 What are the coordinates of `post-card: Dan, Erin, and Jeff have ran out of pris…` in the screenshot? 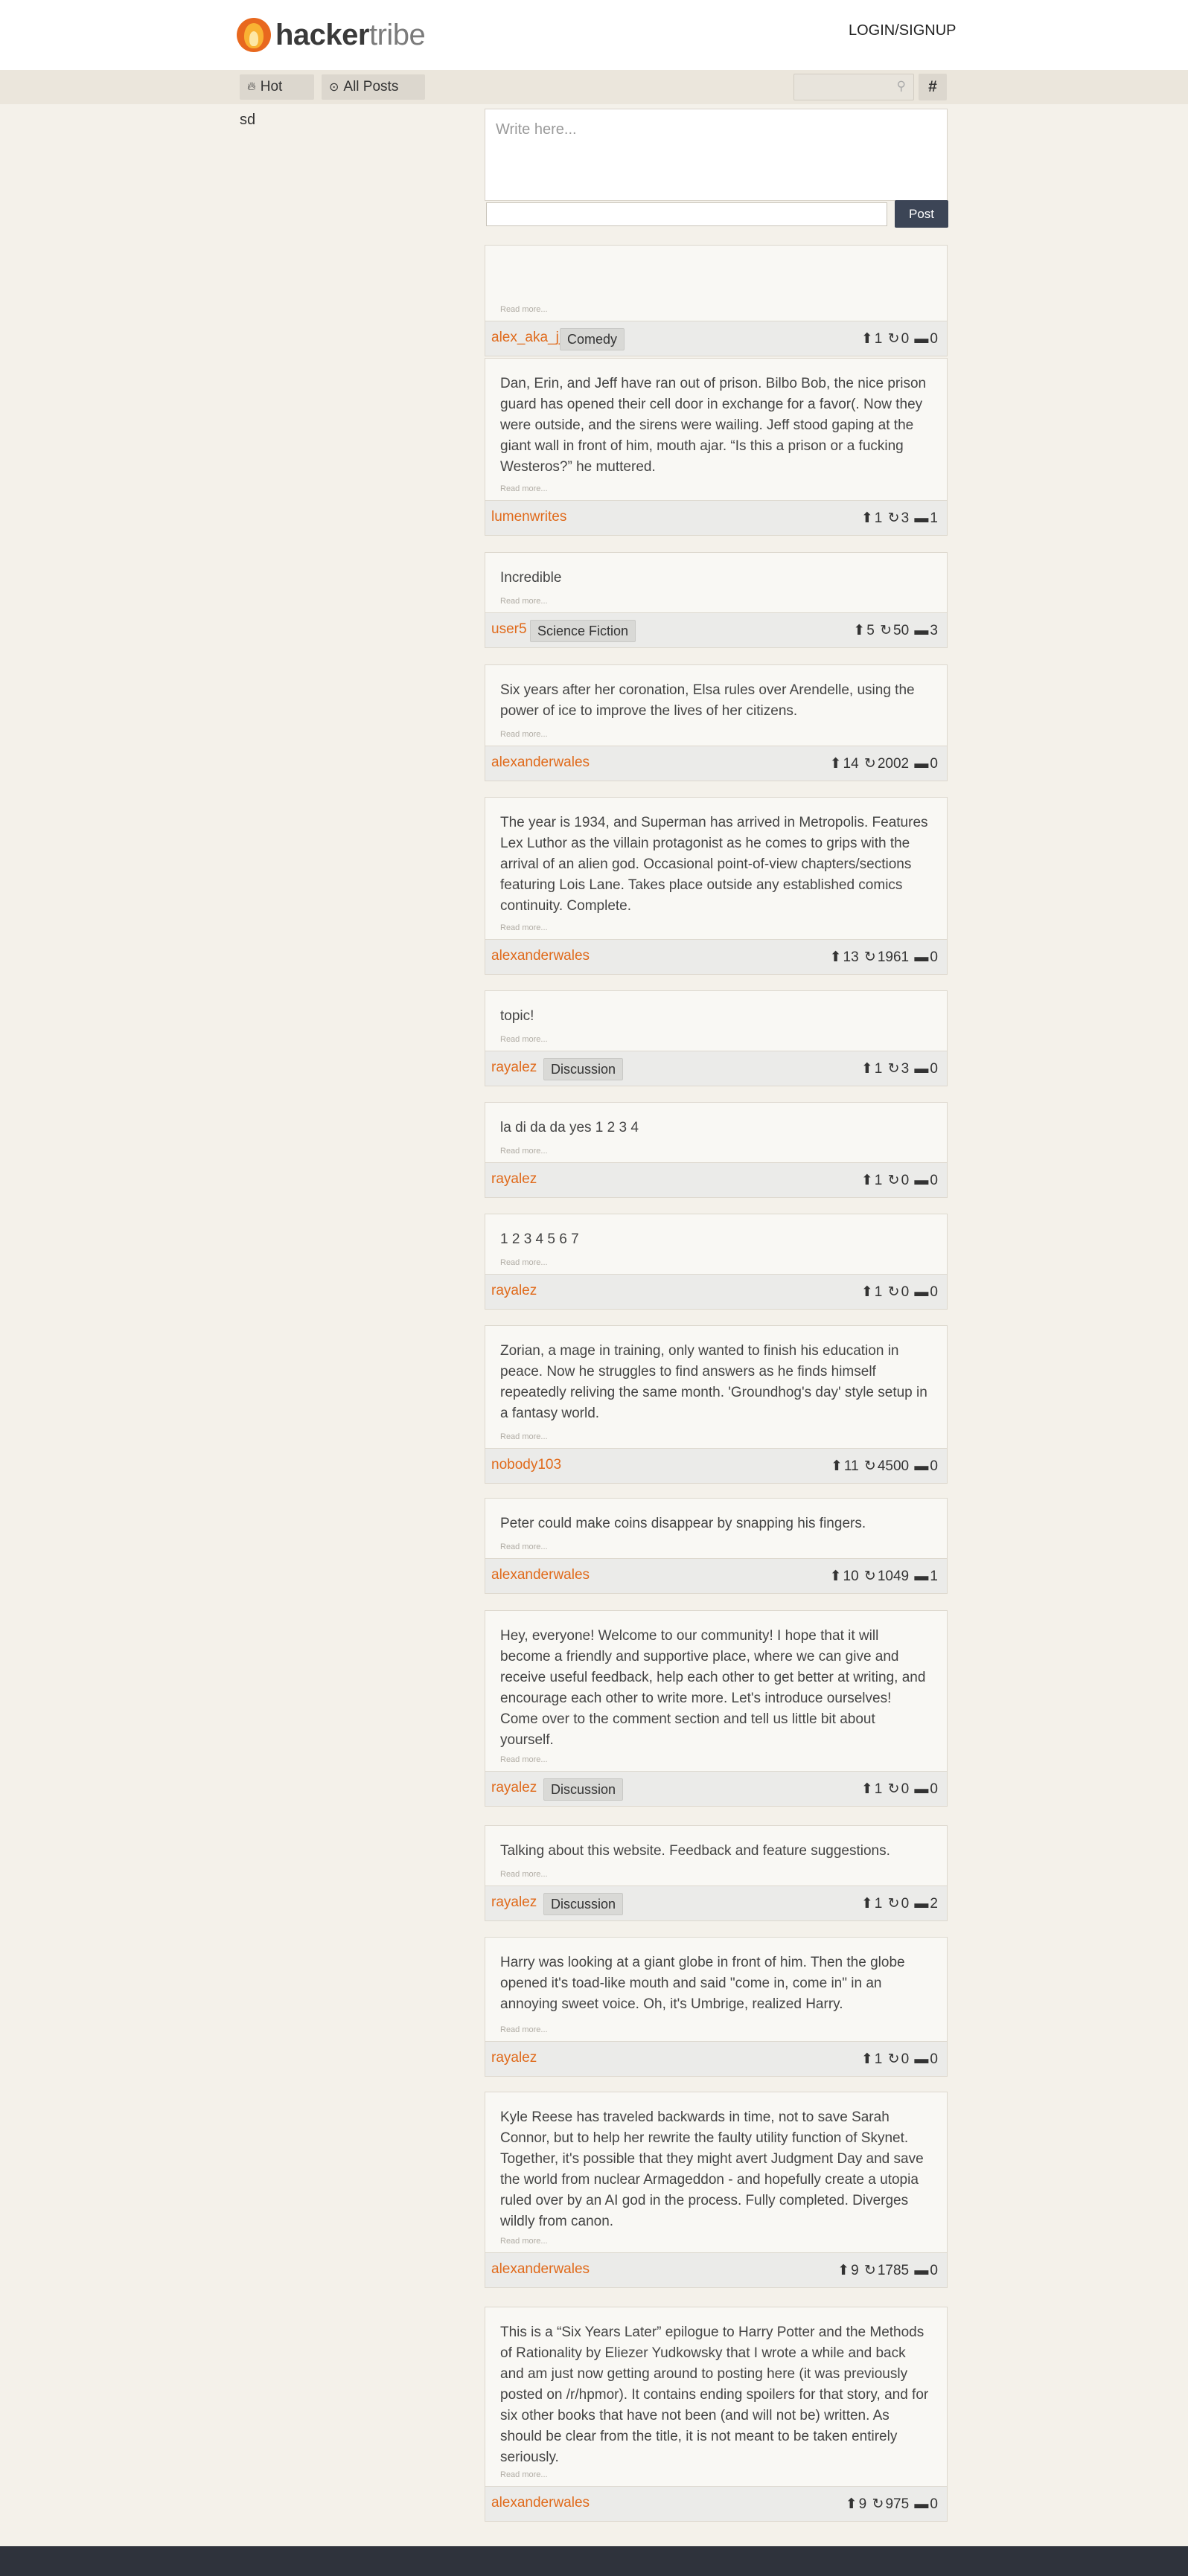 It's located at (716, 447).